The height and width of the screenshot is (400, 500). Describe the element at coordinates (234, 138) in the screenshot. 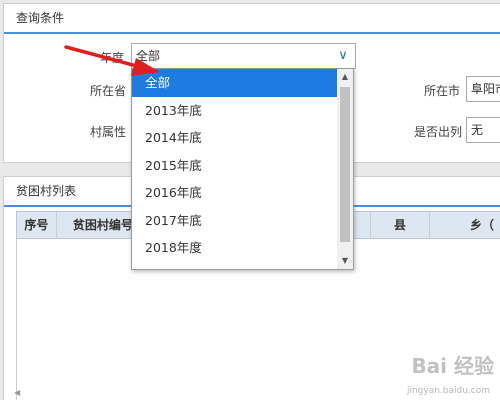

I see `dropdown-option-2014: 2014年底` at that location.